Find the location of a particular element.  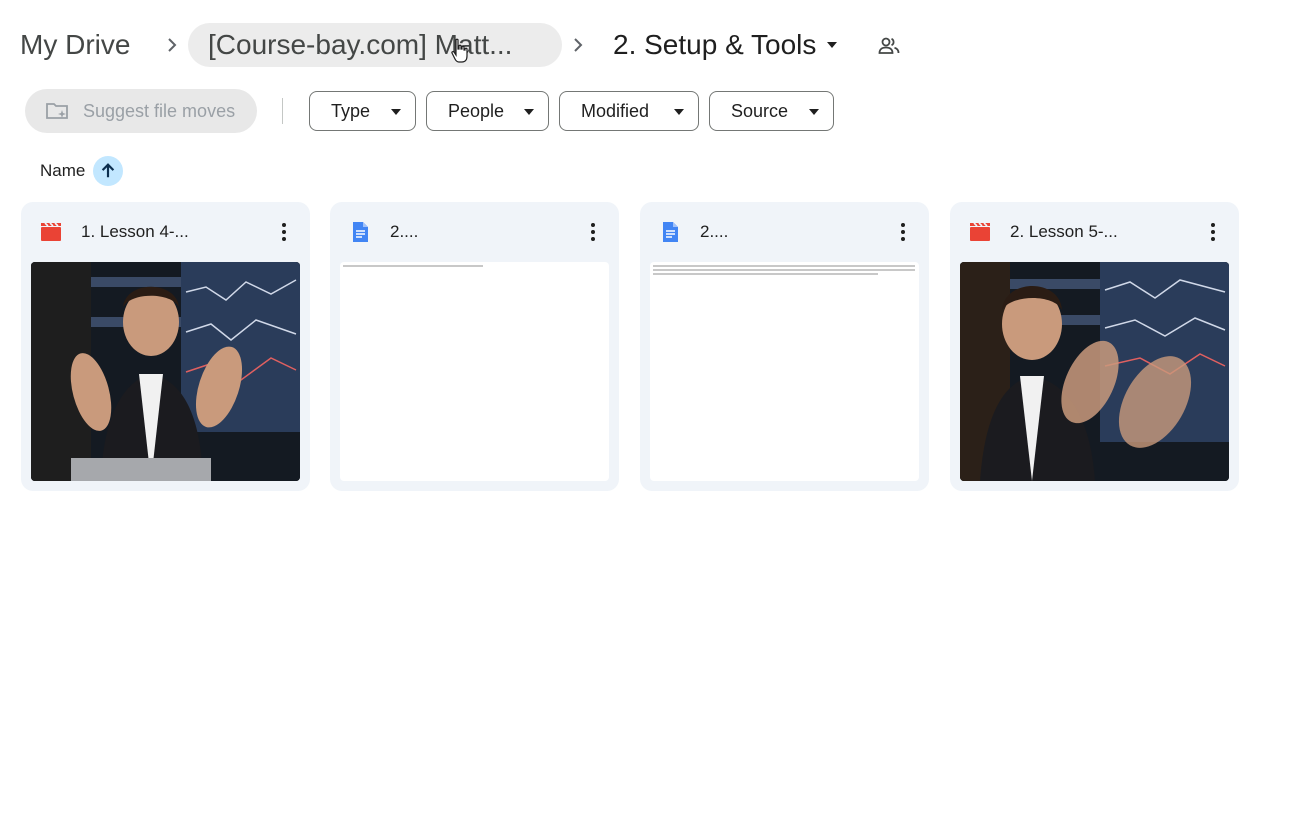

hand-cursor-icon is located at coordinates (459, 50).